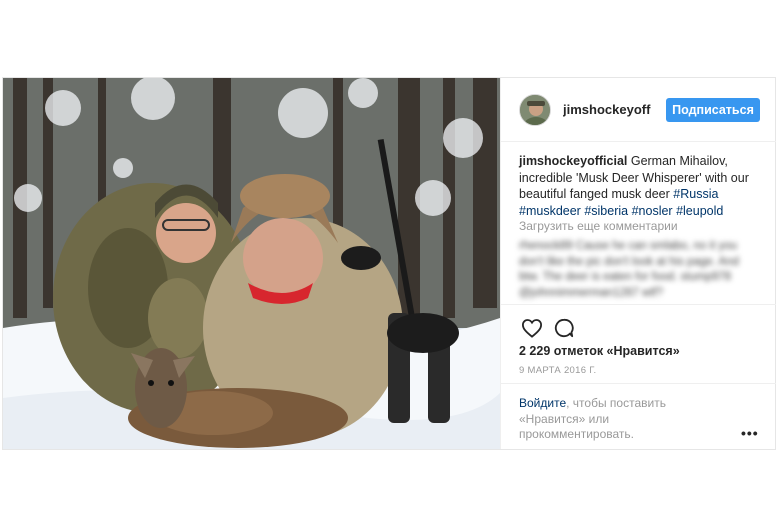 This screenshot has height=520, width=780. Describe the element at coordinates (699, 211) in the screenshot. I see `hashtag-leupold: #leupold` at that location.